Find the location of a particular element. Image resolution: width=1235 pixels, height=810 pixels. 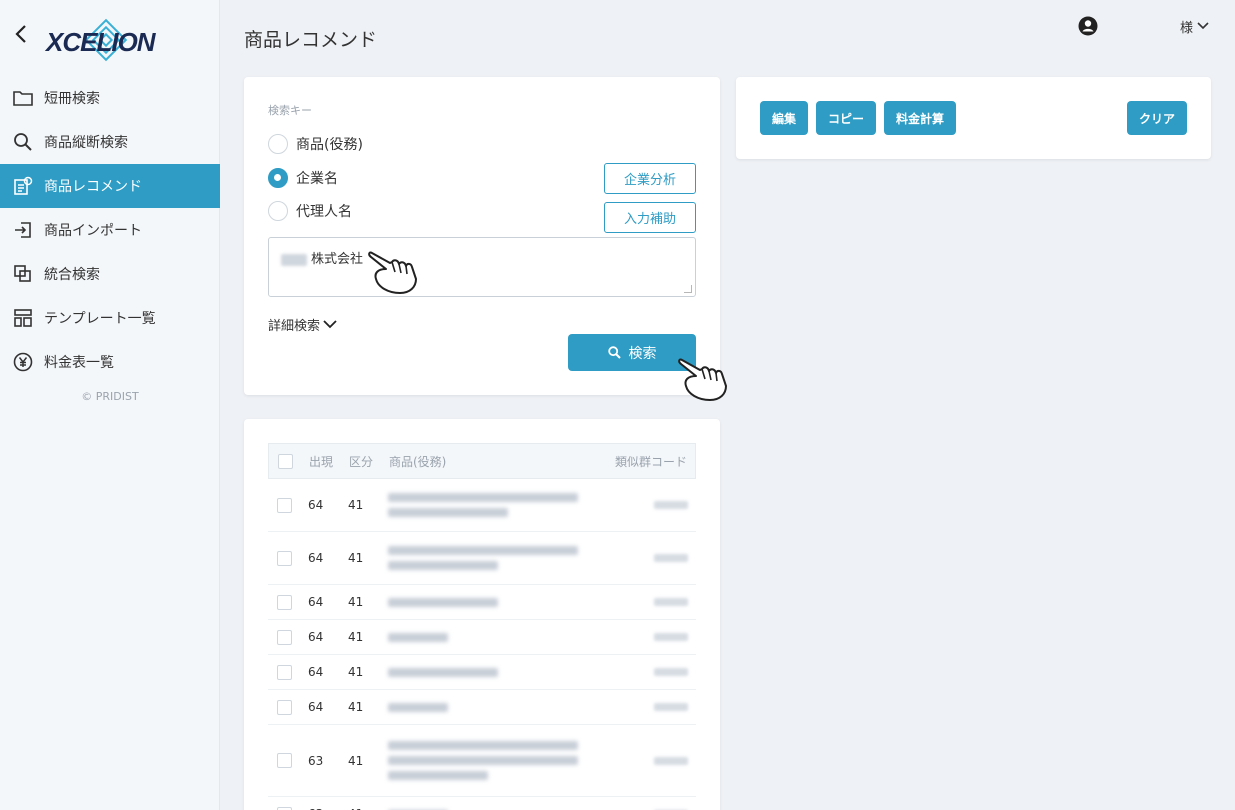

select-all-checkbox is located at coordinates (285, 461).